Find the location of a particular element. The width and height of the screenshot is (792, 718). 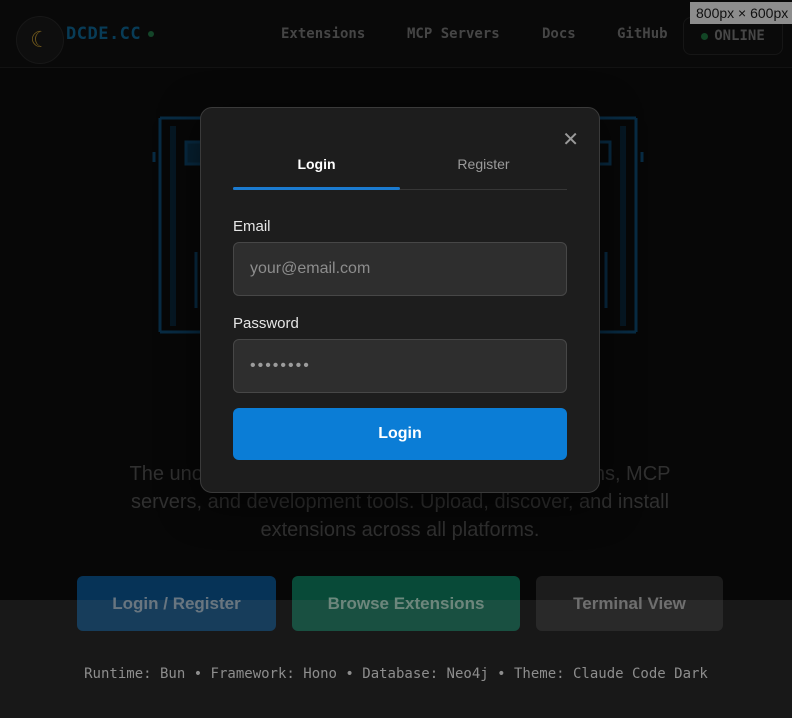

email-field is located at coordinates (400, 269).